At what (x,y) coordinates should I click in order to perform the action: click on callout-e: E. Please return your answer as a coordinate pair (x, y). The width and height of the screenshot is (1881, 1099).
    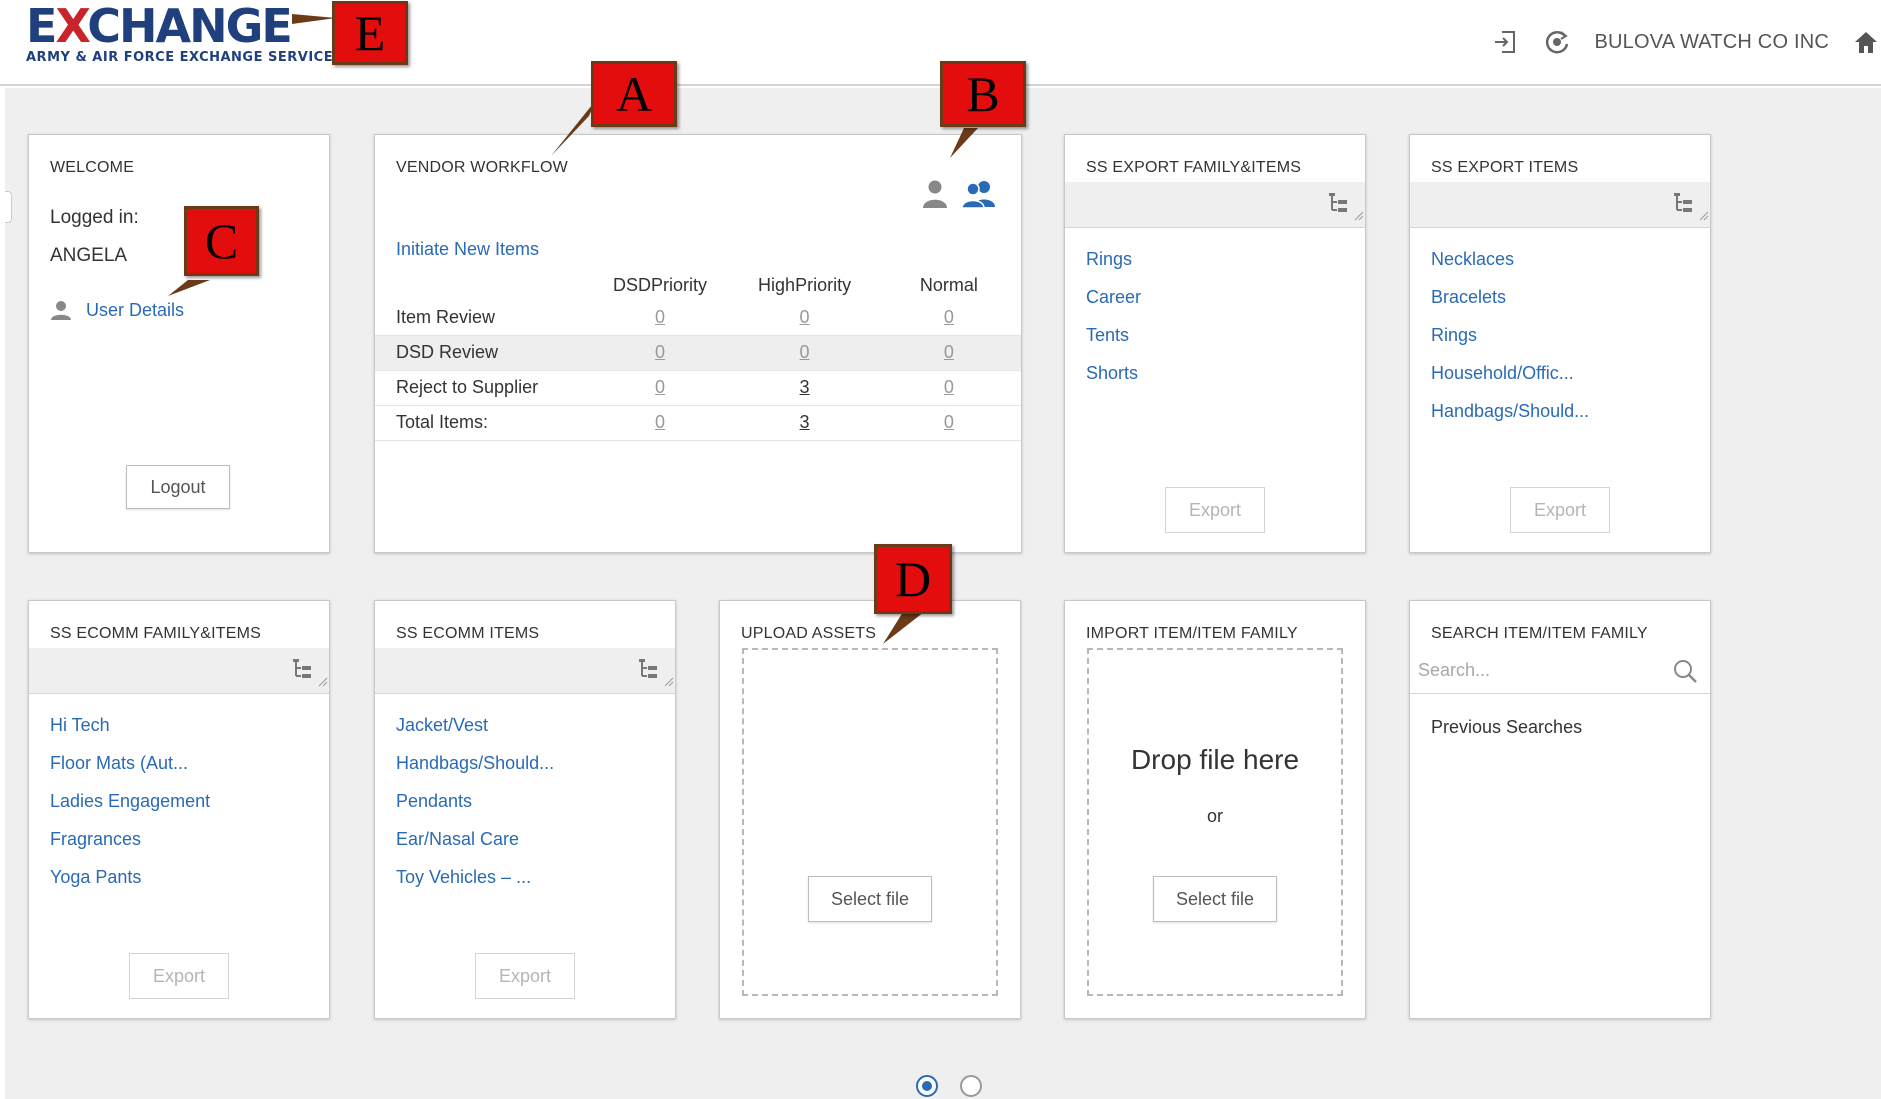
    Looking at the image, I should click on (370, 33).